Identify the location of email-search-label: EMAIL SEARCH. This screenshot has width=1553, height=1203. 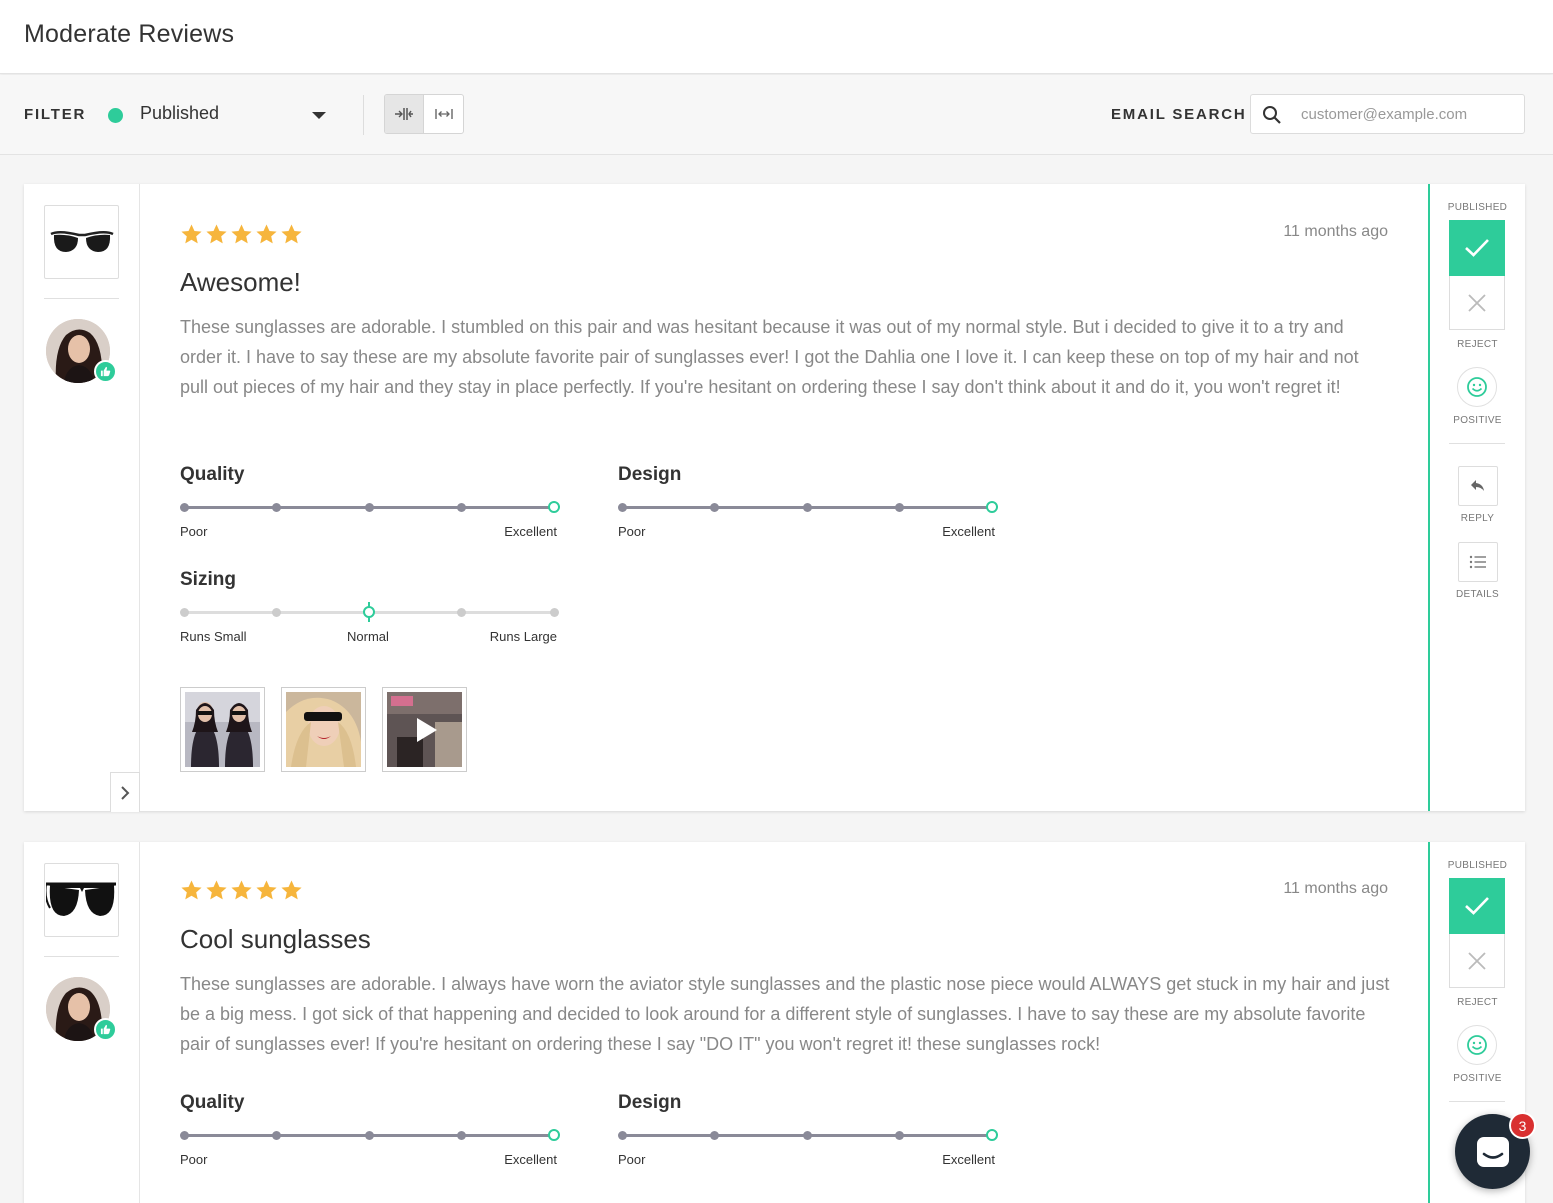
(1179, 114).